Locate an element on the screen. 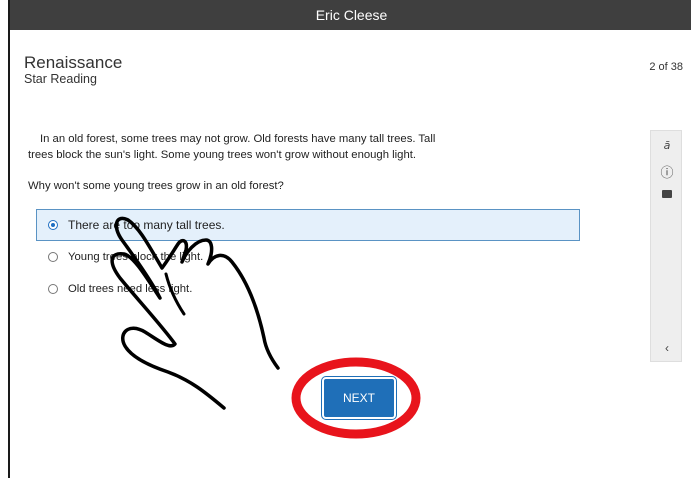 The height and width of the screenshot is (478, 691). answer-option-2: Young trees block the light. is located at coordinates (308, 257).